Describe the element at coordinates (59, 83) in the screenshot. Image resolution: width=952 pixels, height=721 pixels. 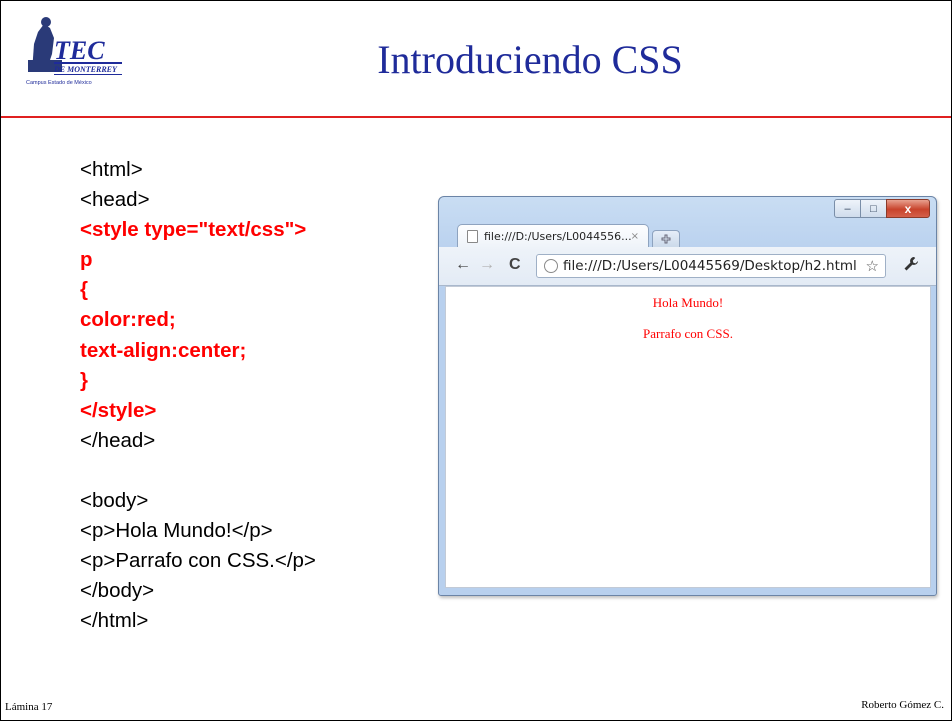
I see `logo-campus: Campus Estado de México` at that location.